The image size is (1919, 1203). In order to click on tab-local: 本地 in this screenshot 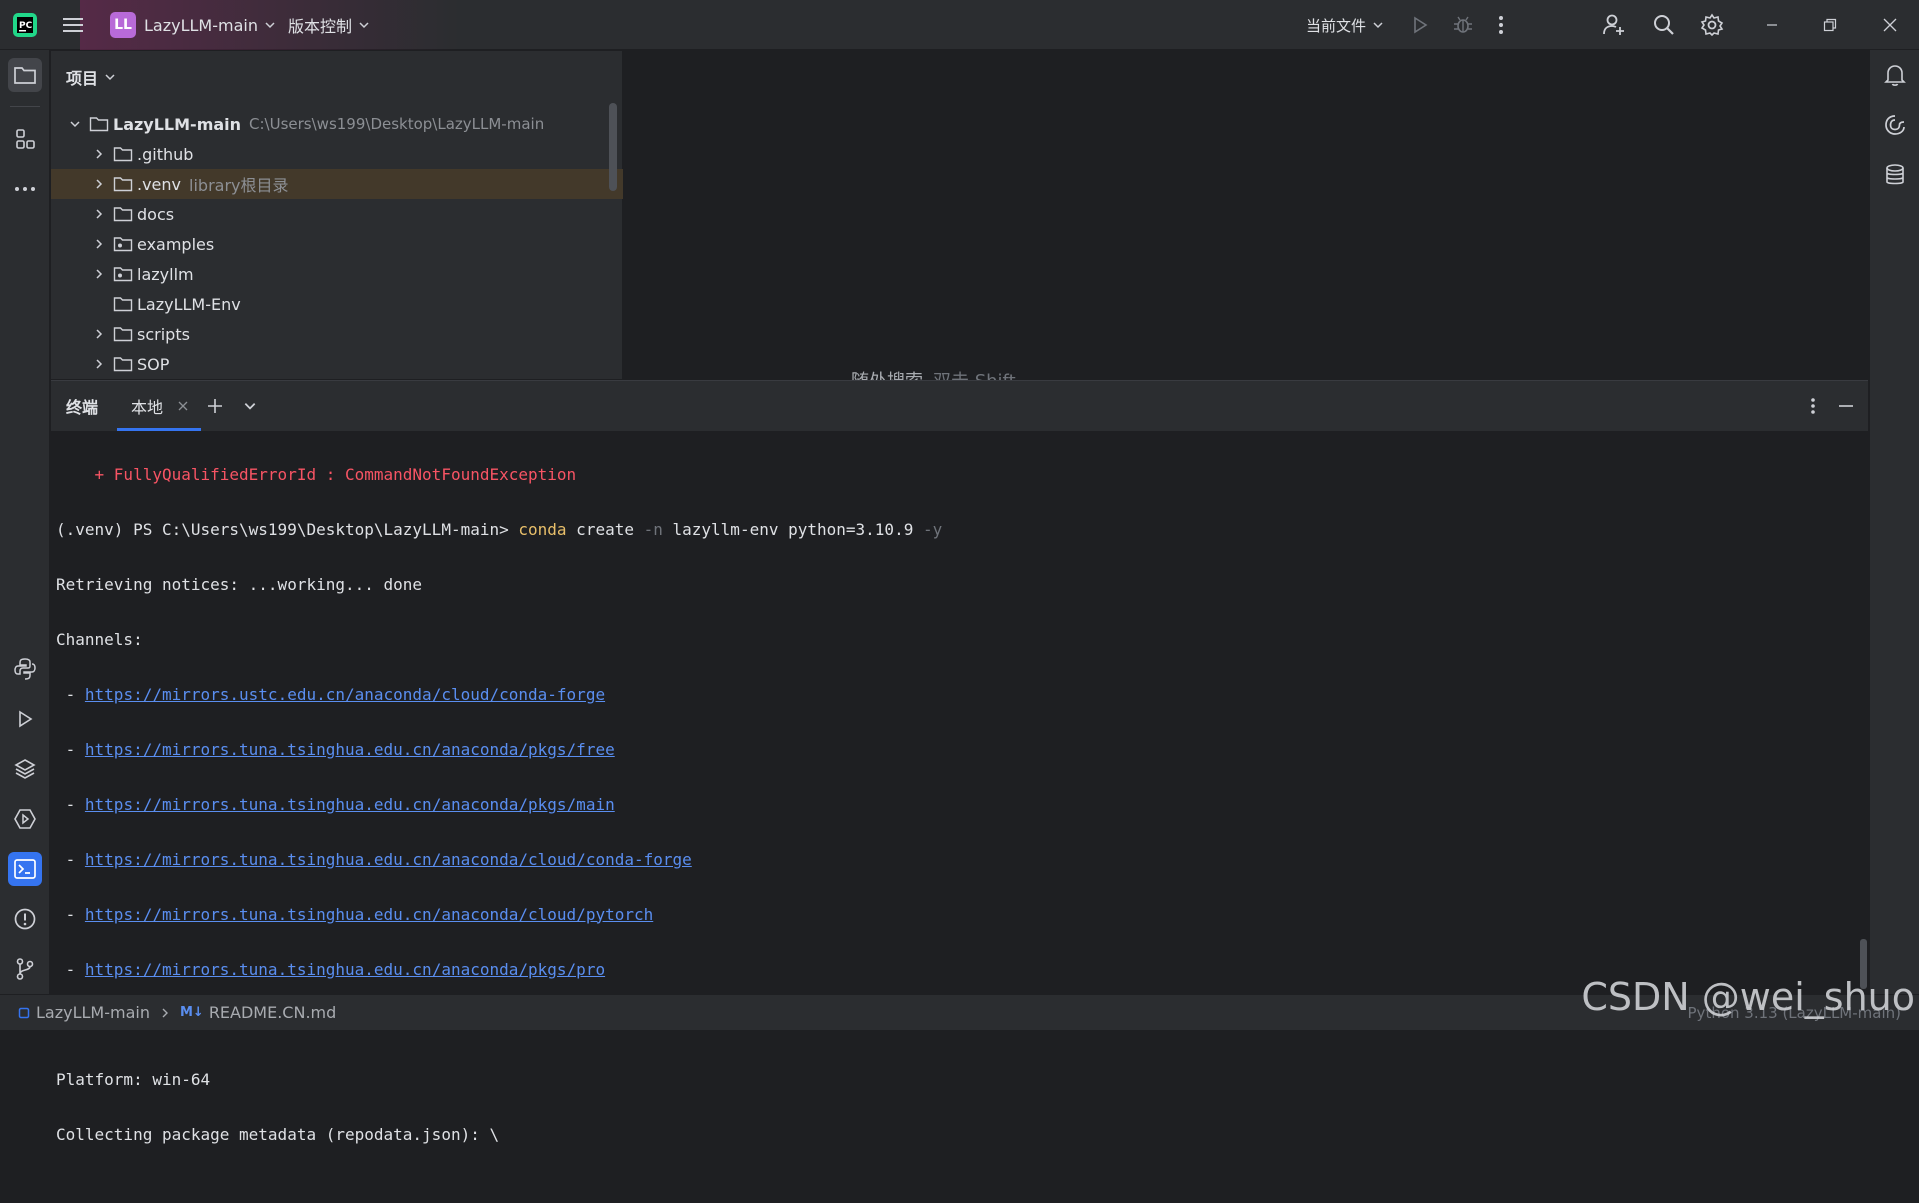, I will do `click(160, 406)`.